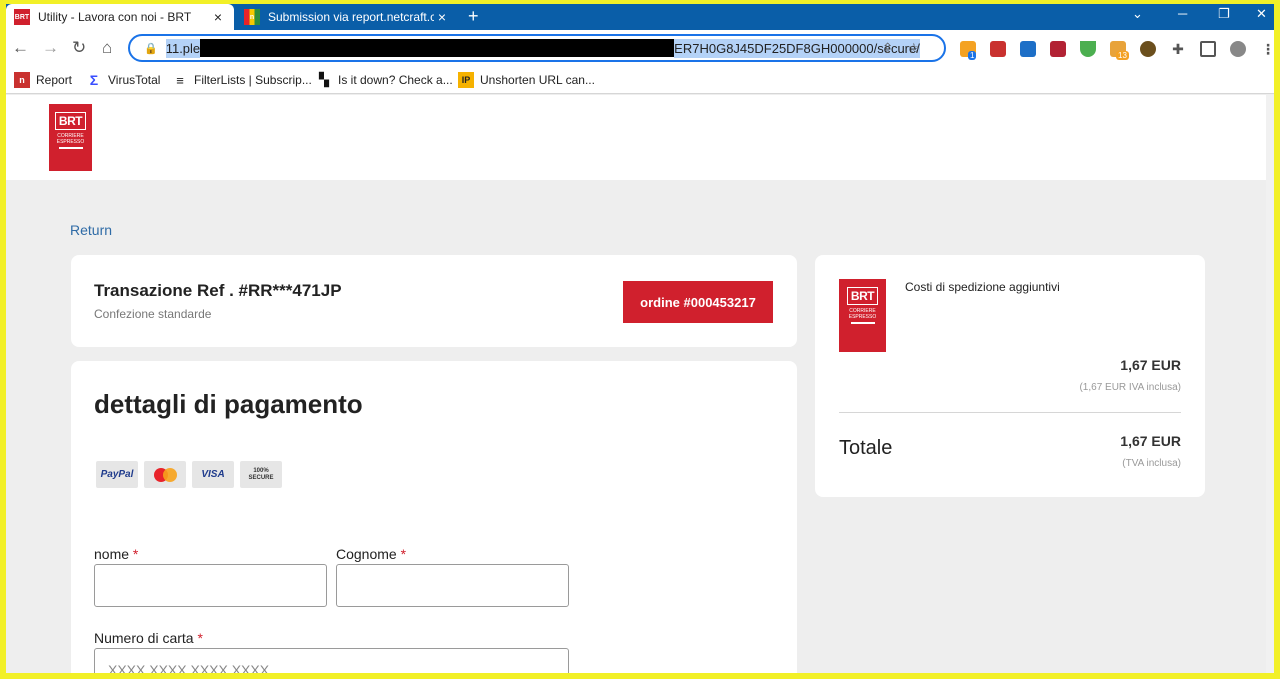 This screenshot has height=679, width=1280. I want to click on last-name-input, so click(452, 585).